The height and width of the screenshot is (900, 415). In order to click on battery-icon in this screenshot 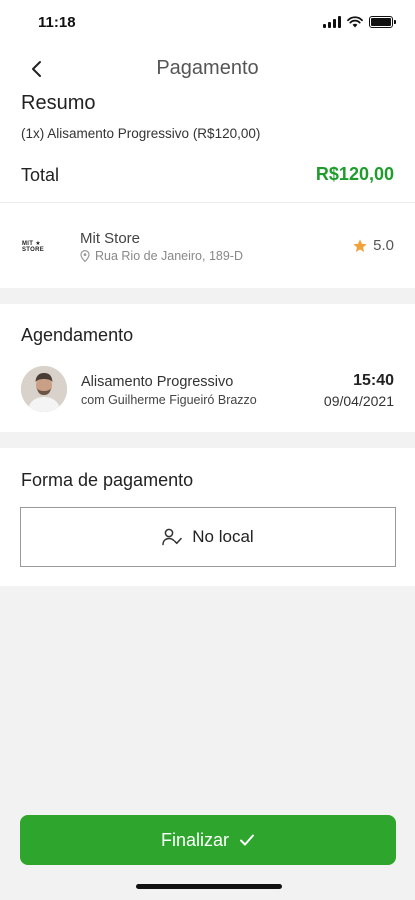, I will do `click(382, 22)`.